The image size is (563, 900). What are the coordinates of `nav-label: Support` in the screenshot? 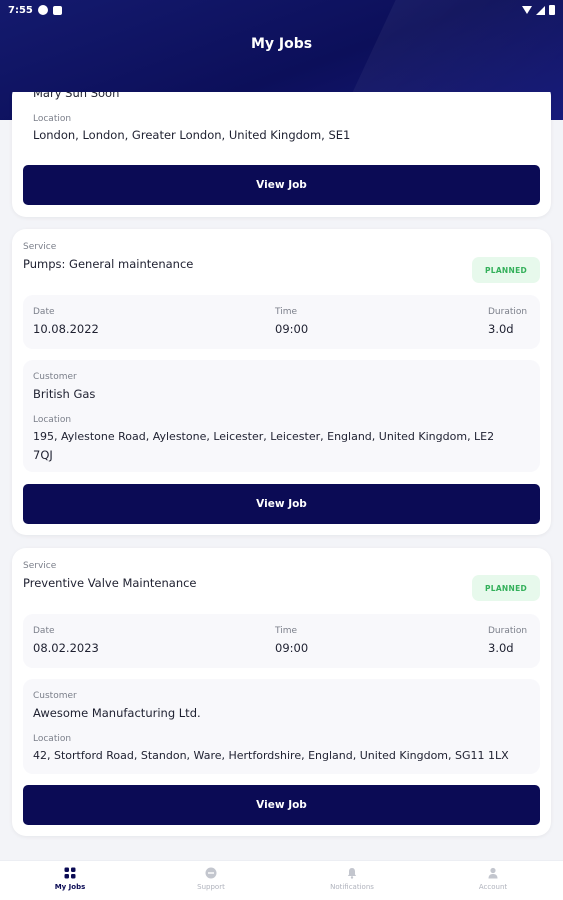 It's located at (211, 887).